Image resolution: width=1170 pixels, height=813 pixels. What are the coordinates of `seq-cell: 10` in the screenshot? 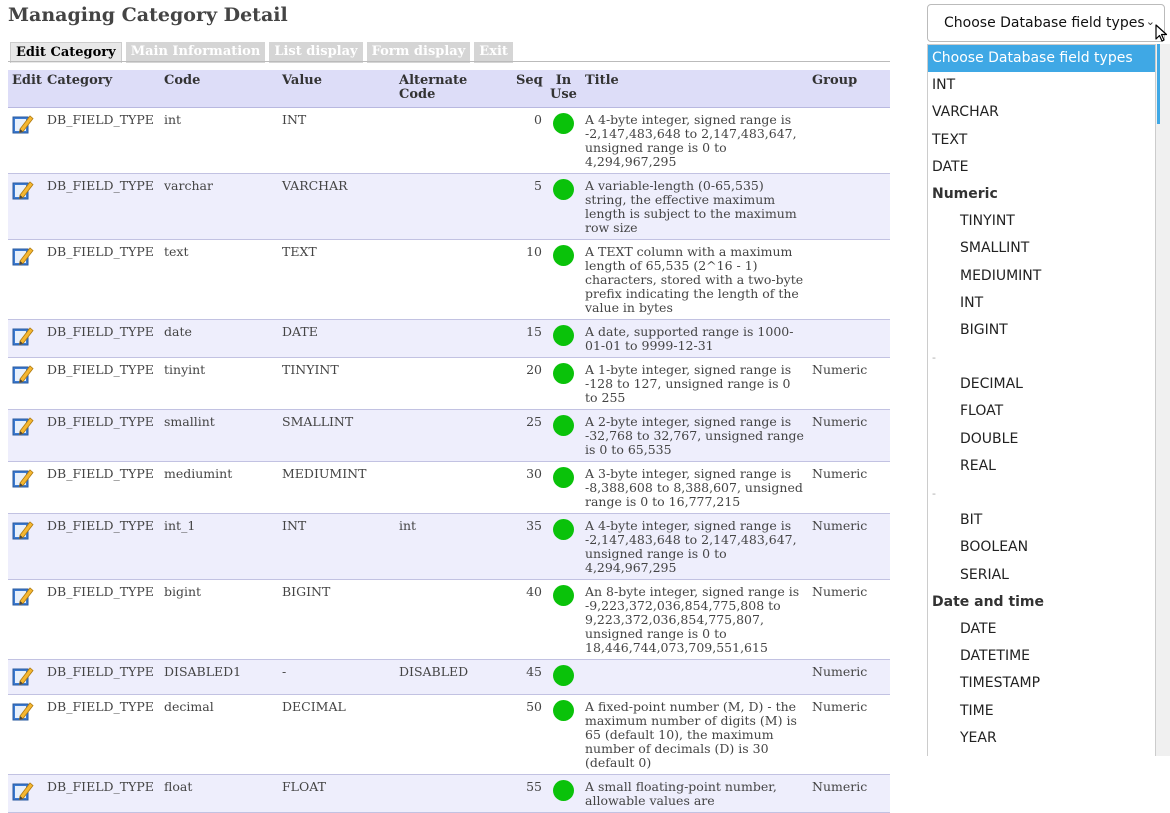 It's located at (529, 279).